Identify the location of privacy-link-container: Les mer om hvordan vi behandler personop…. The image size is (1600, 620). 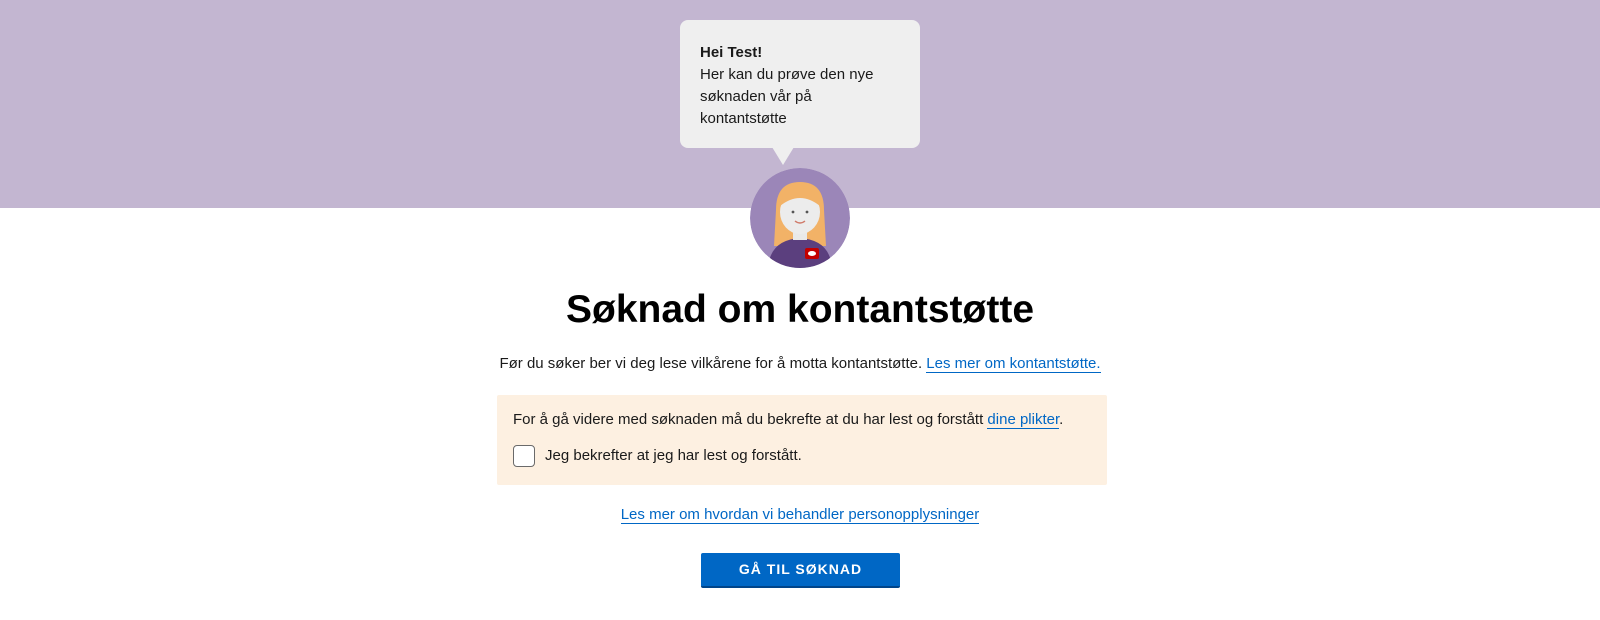
(800, 515).